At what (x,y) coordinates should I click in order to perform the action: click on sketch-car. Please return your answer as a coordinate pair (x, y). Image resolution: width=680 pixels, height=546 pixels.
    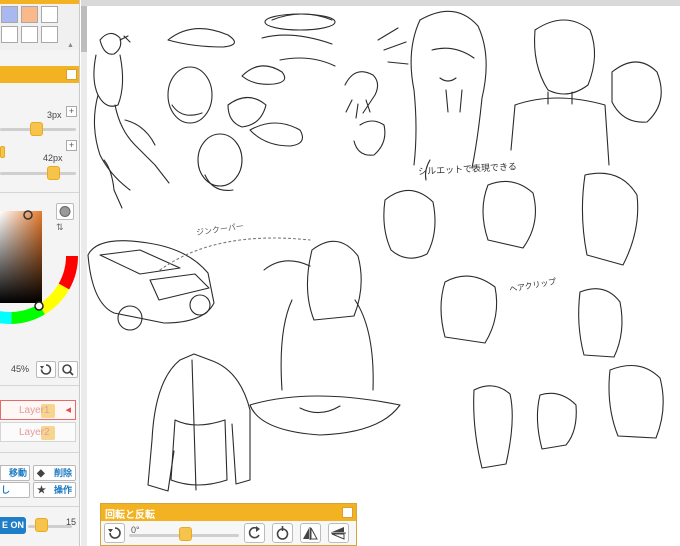
    Looking at the image, I should click on (199, 284).